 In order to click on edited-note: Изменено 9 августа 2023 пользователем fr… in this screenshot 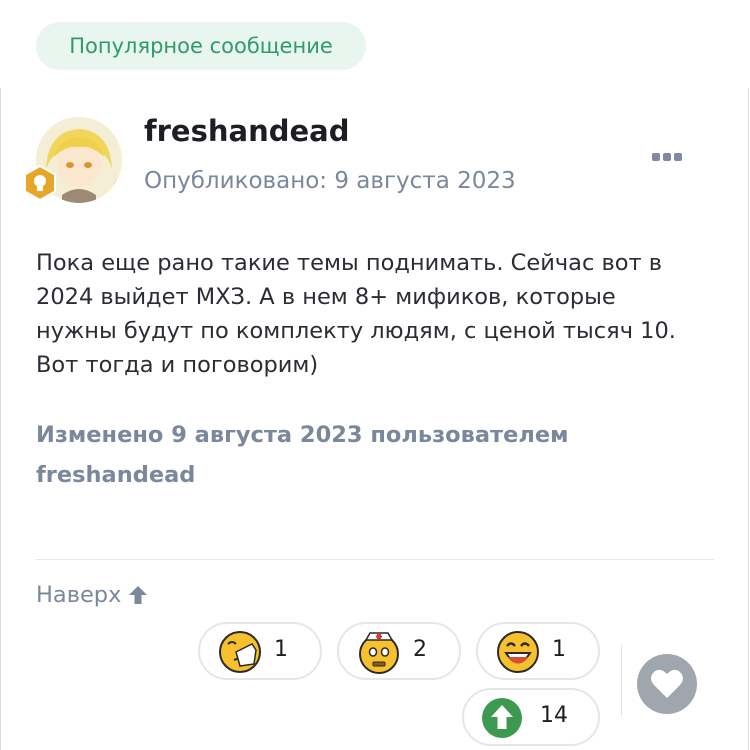, I will do `click(336, 455)`.